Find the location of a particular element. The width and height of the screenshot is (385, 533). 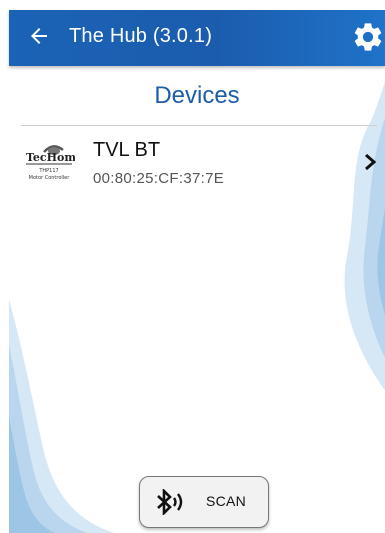

app-title: The Hub (3.0.1) is located at coordinates (141, 36).